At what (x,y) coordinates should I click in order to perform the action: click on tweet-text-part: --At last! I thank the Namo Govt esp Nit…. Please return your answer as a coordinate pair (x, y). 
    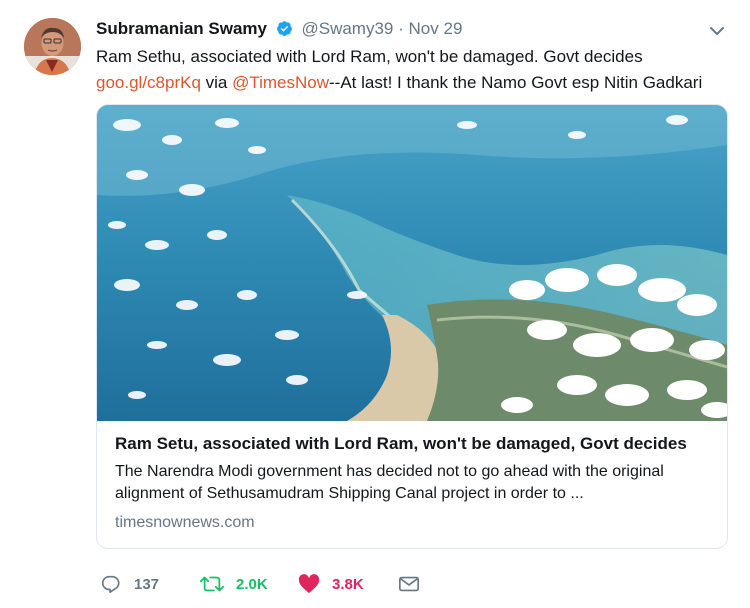
    Looking at the image, I should click on (516, 82).